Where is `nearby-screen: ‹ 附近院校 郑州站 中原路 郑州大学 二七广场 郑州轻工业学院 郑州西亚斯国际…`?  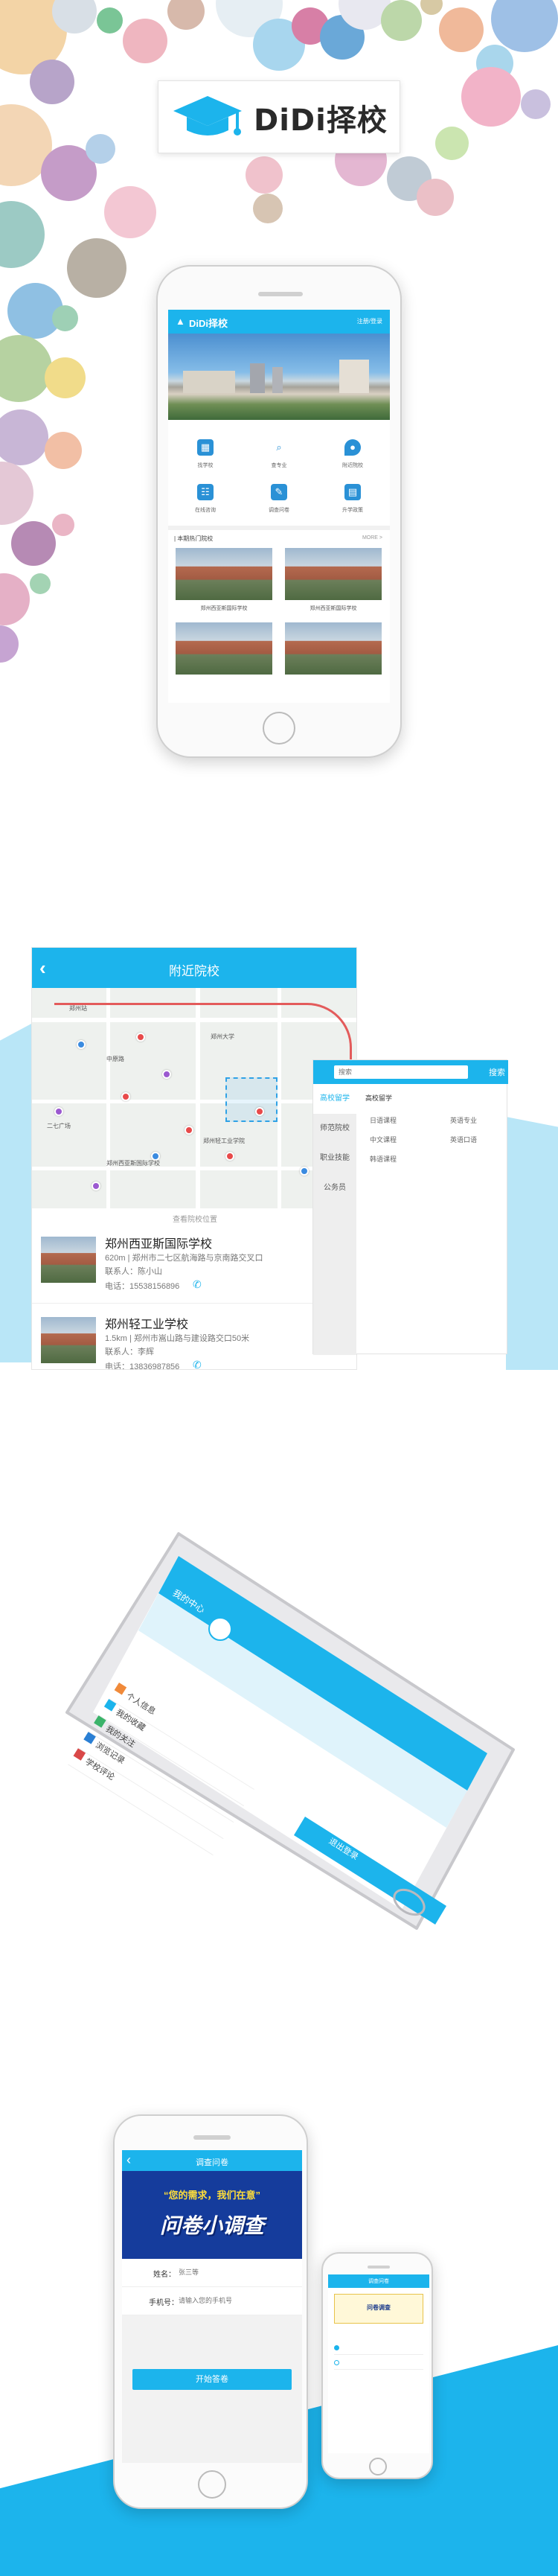 nearby-screen: ‹ 附近院校 郑州站 中原路 郑州大学 二七广场 郑州轻工业学院 郑州西亚斯国际… is located at coordinates (194, 1158).